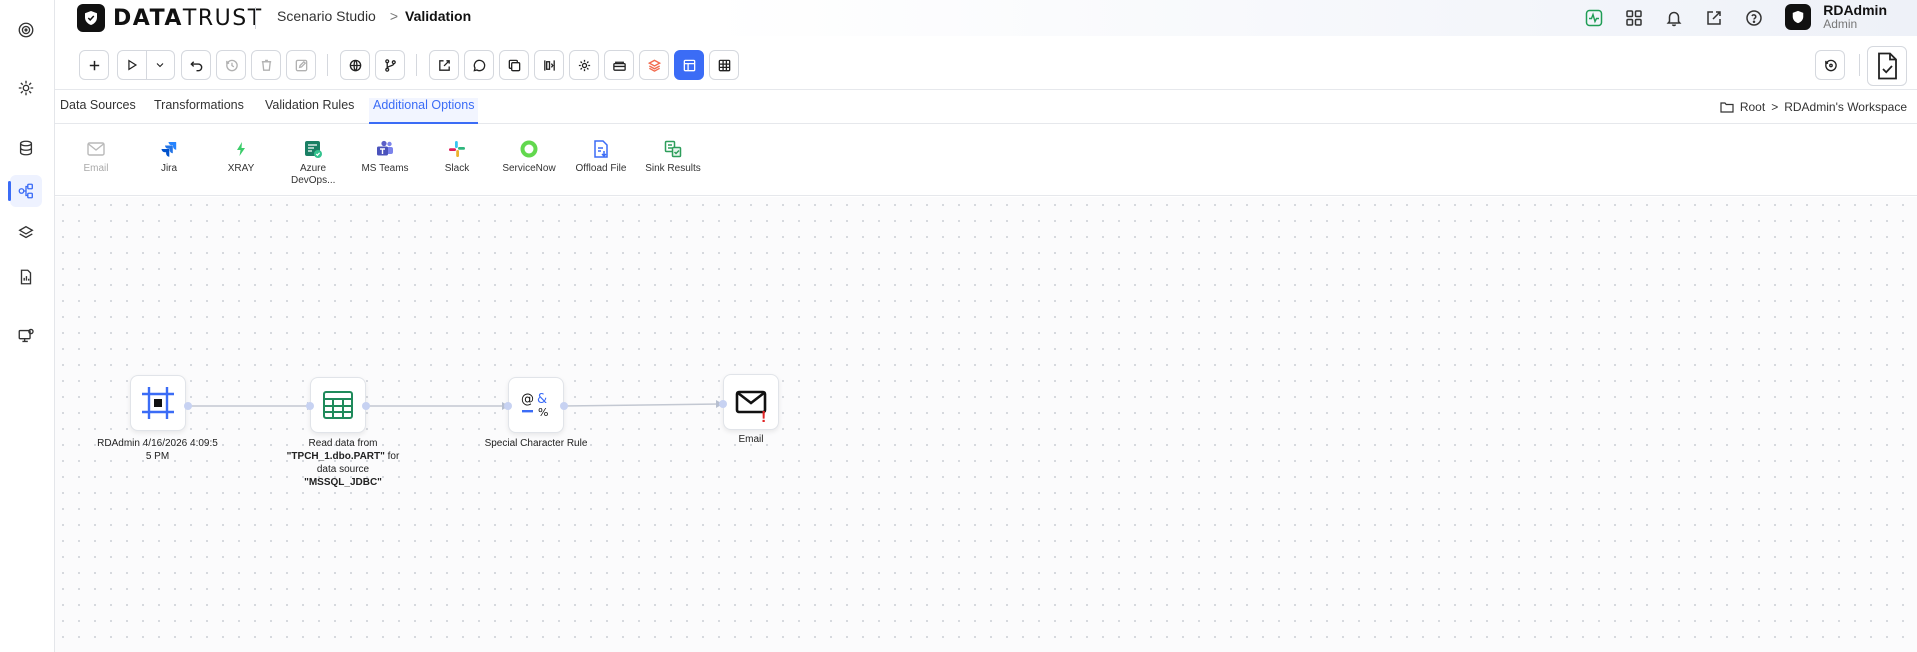 The width and height of the screenshot is (1917, 652). What do you see at coordinates (231, 65) in the screenshot?
I see `history-button` at bounding box center [231, 65].